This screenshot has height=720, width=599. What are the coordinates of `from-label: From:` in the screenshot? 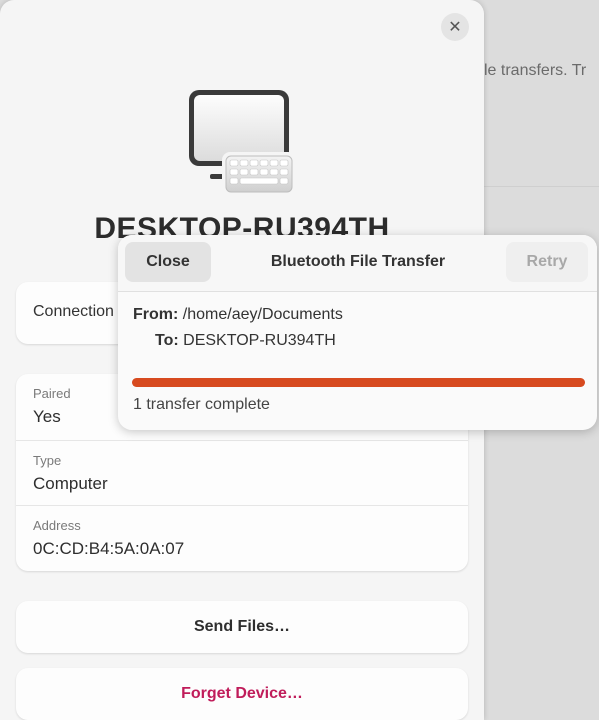 It's located at (156, 314).